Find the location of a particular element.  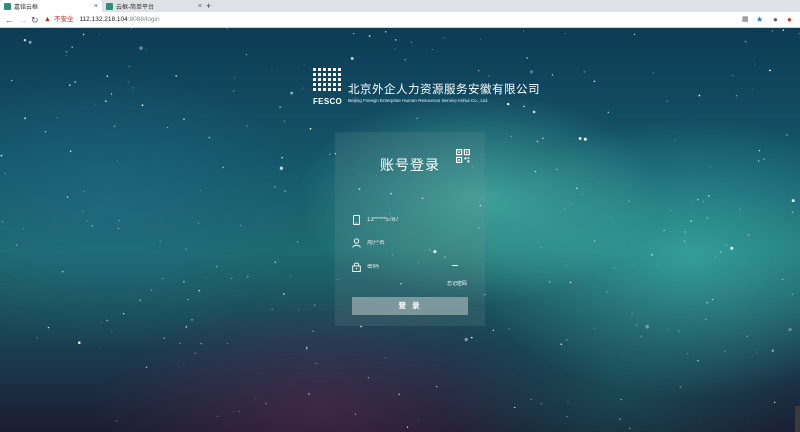

password-input is located at coordinates (415, 267).